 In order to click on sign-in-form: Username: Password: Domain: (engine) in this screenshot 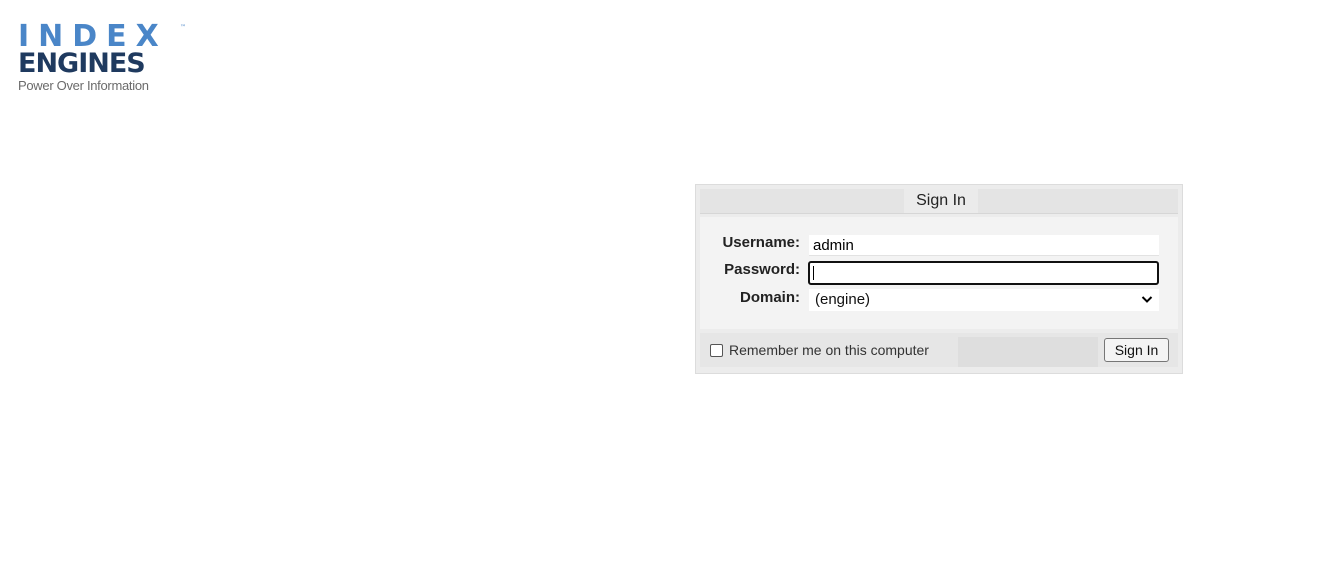, I will do `click(939, 273)`.